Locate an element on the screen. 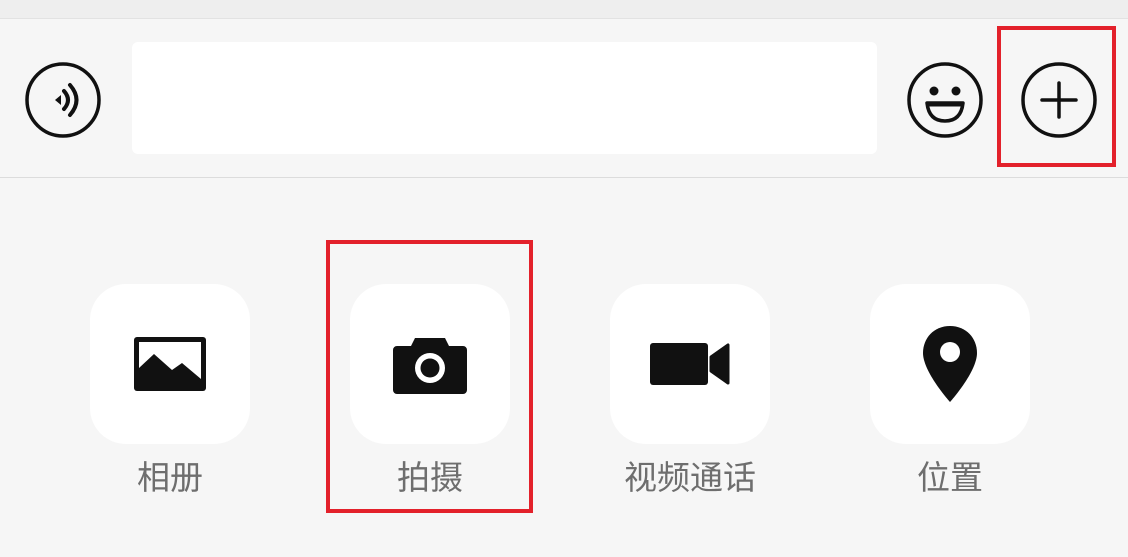 This screenshot has width=1128, height=557. album-tile-box is located at coordinates (170, 364).